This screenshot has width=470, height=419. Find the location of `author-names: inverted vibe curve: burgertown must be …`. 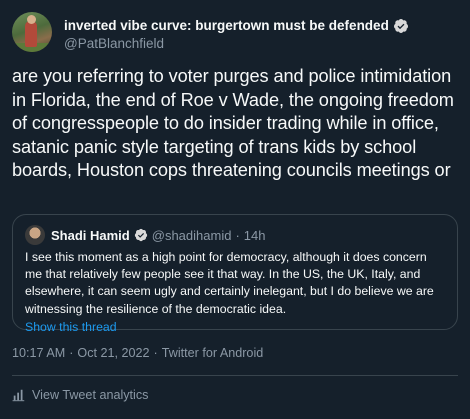

author-names: inverted vibe curve: burgertown must be … is located at coordinates (236, 34).